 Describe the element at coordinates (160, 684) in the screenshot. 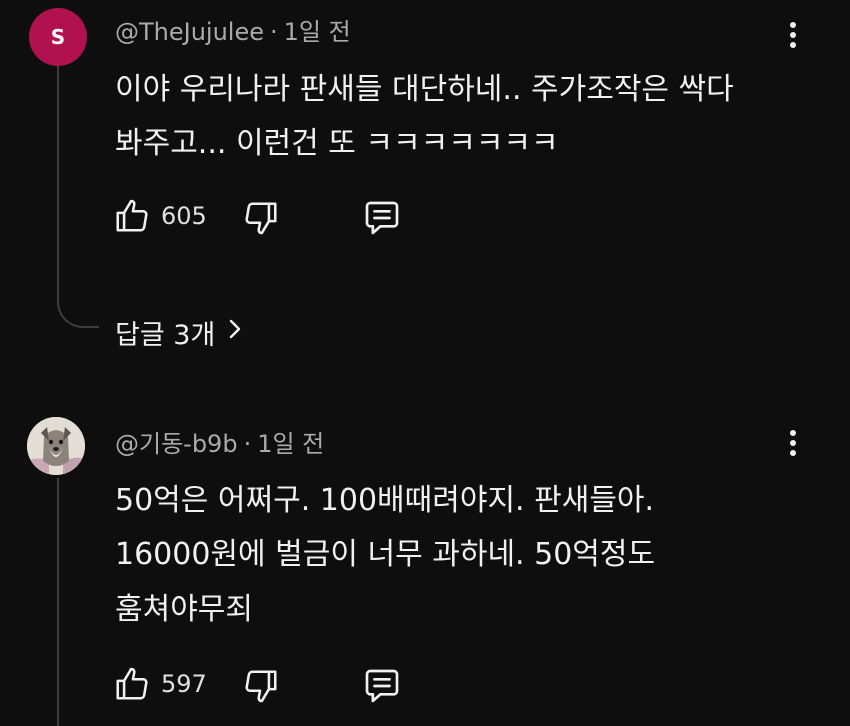

I see `like-button: 597` at that location.